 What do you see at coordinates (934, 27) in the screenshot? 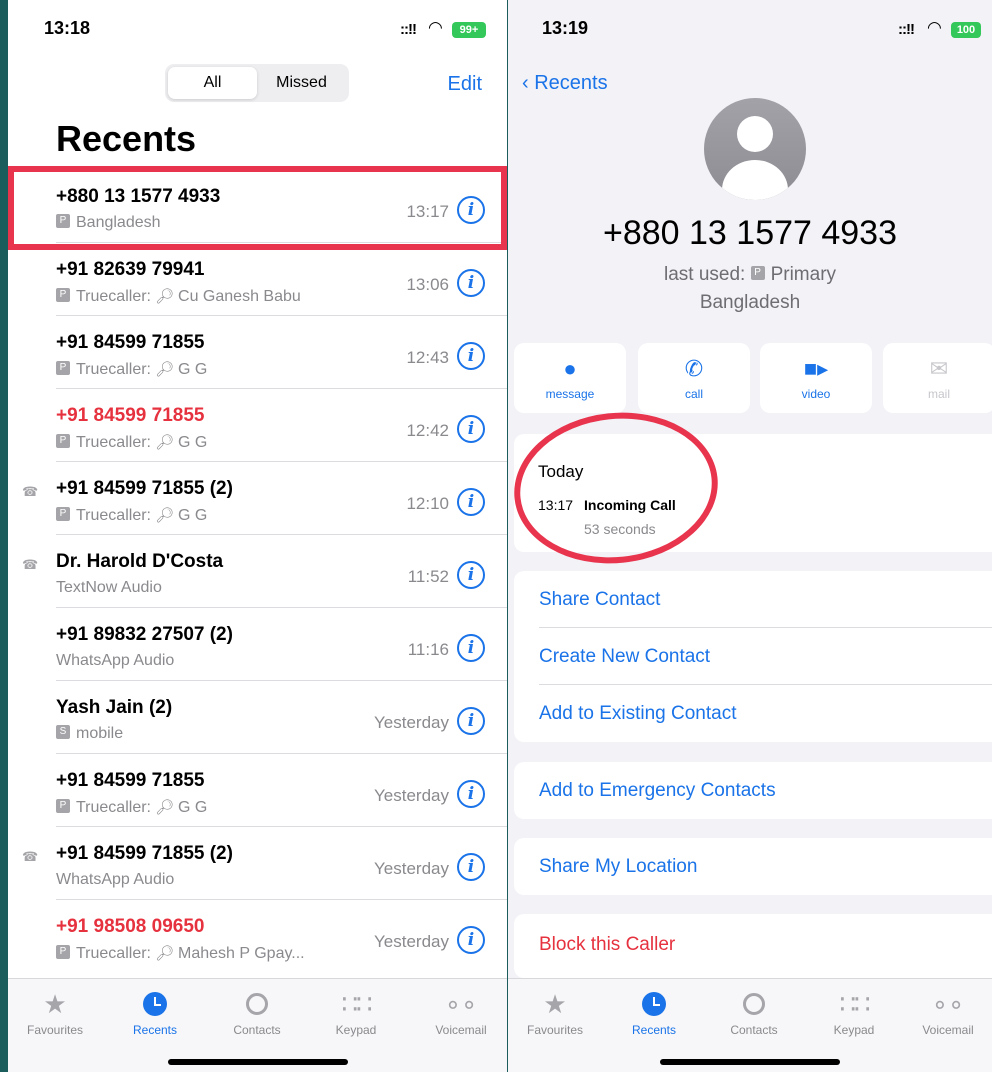
I see `wifi-icon: ◠` at bounding box center [934, 27].